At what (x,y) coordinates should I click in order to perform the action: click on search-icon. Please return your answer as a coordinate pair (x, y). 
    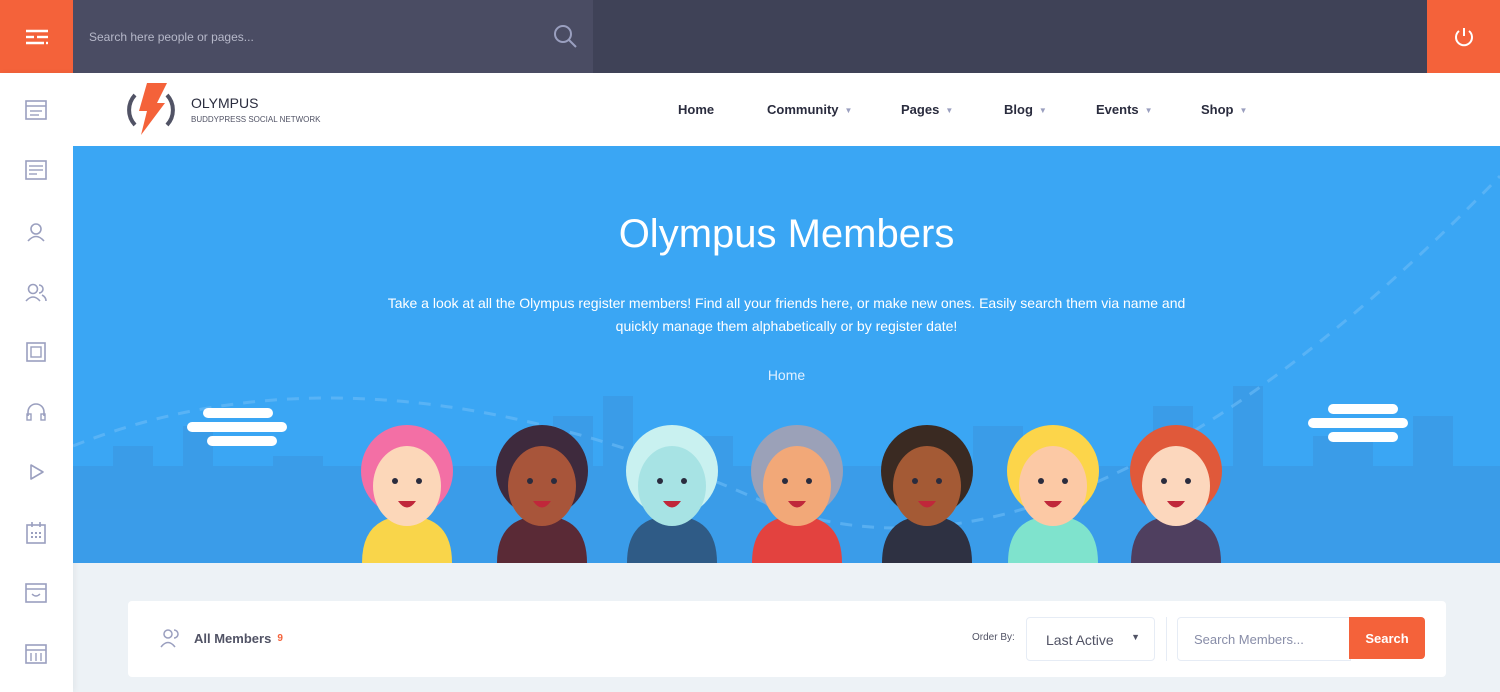
    Looking at the image, I should click on (566, 37).